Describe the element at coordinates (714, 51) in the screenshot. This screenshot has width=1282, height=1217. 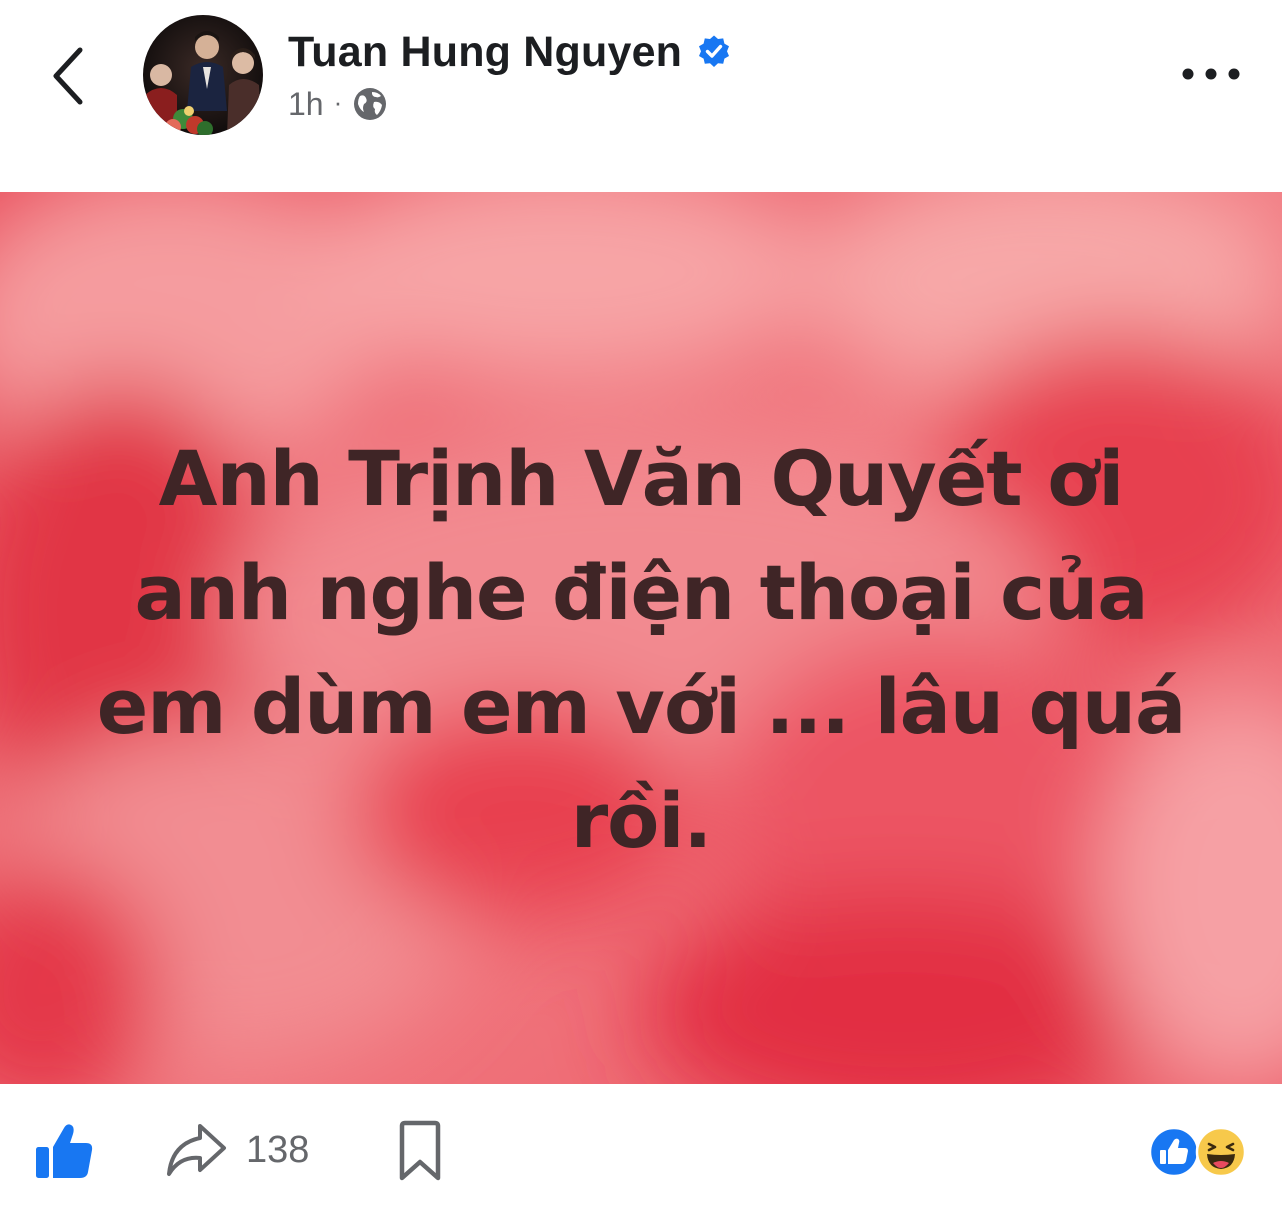
I see `verified-badge-icon` at that location.